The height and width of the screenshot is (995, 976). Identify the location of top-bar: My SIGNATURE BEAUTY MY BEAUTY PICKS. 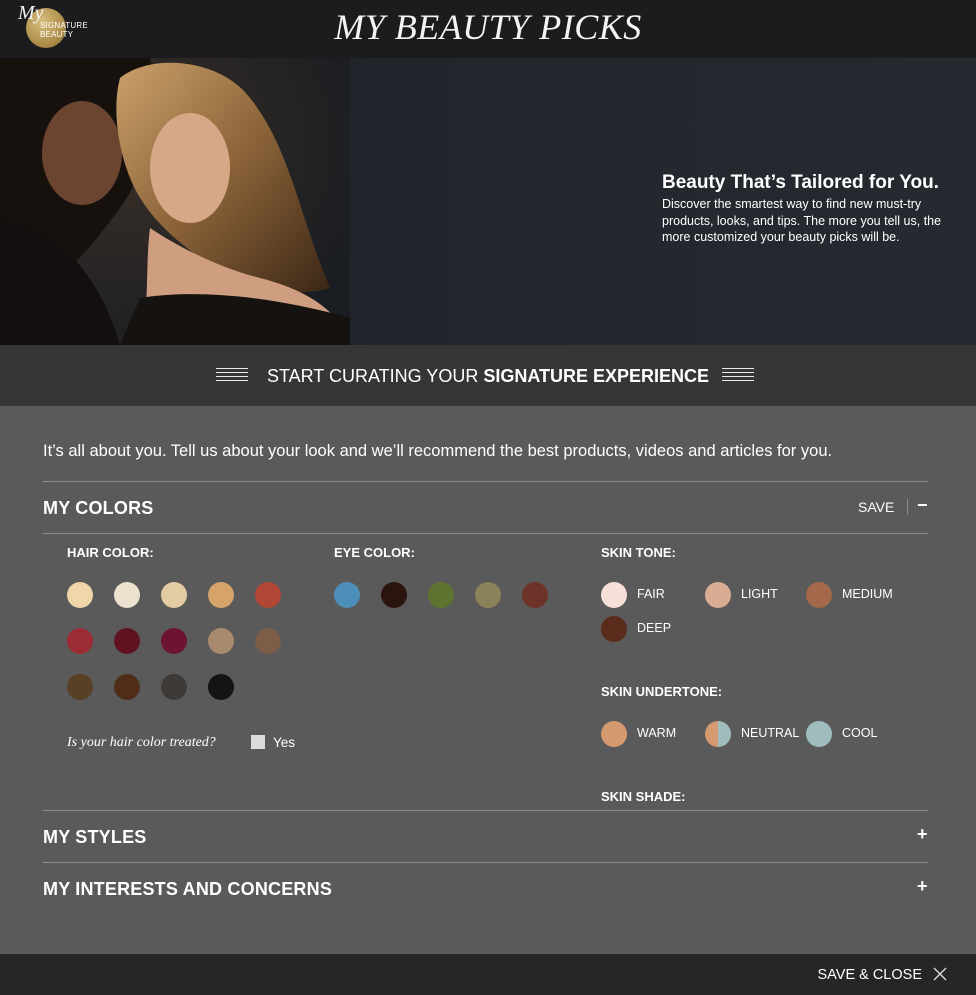
(488, 29).